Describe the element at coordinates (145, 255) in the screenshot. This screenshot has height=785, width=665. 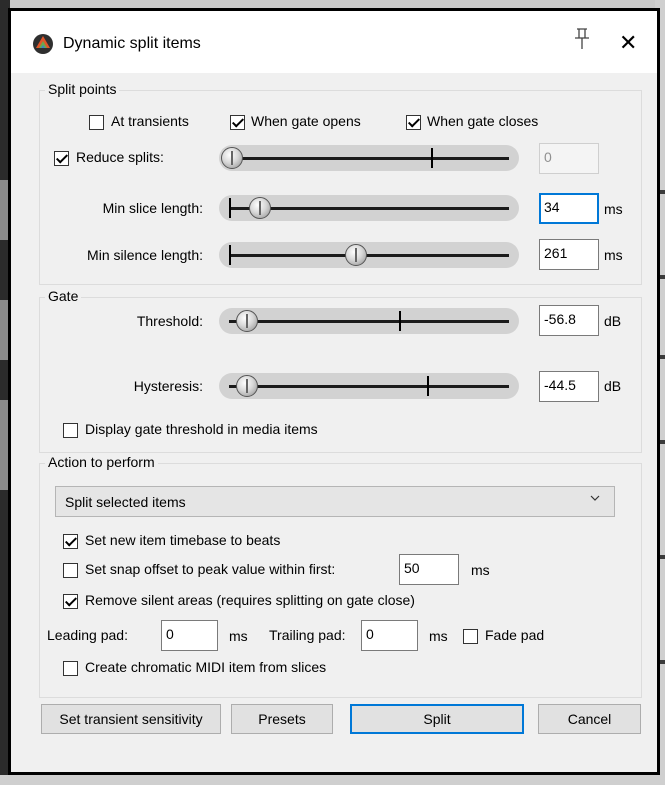
I see `min-silence-length-label: Min silence length:` at that location.